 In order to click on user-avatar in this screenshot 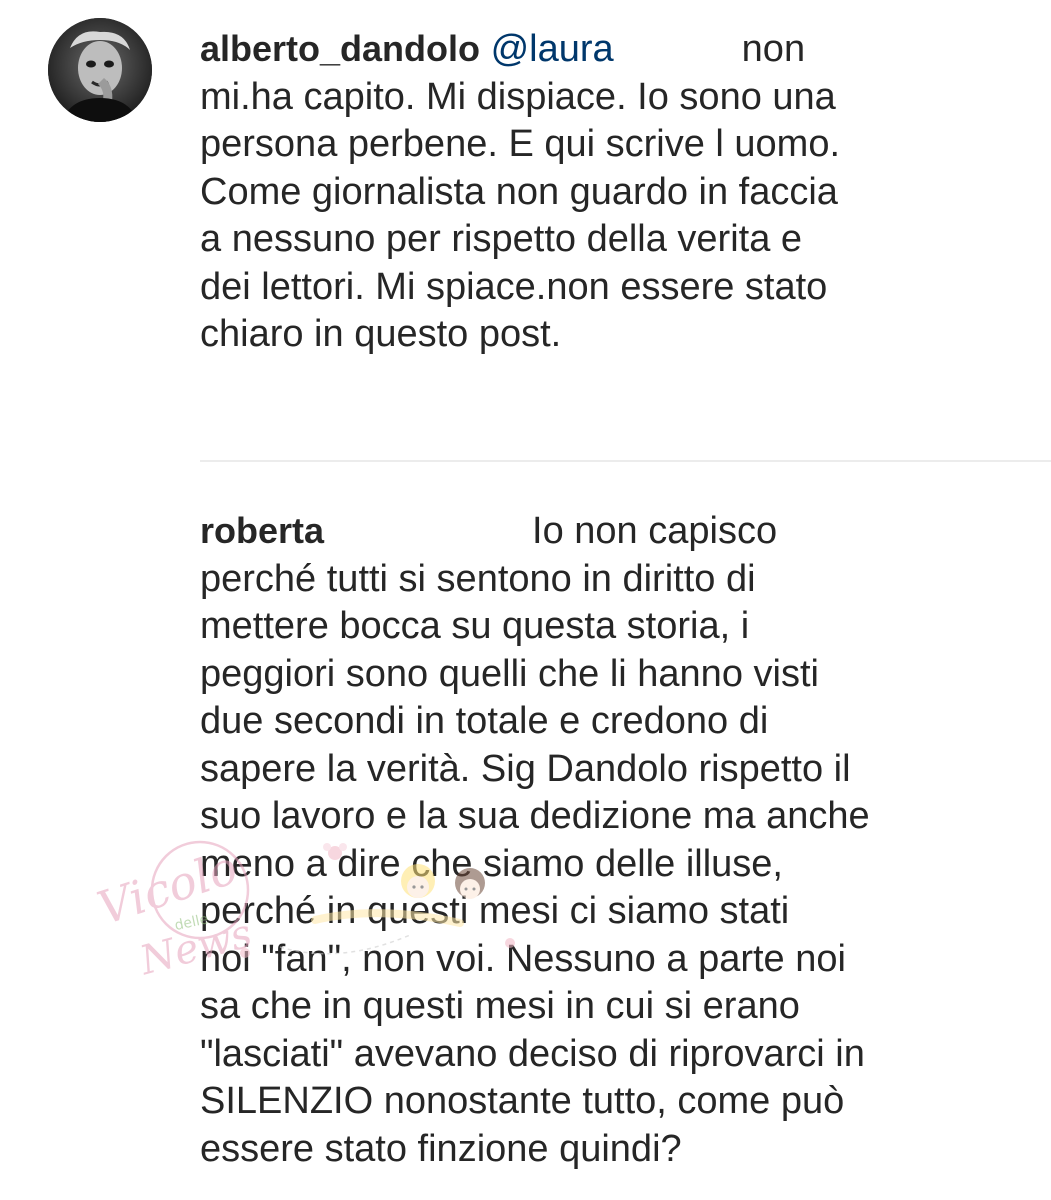, I will do `click(100, 70)`.